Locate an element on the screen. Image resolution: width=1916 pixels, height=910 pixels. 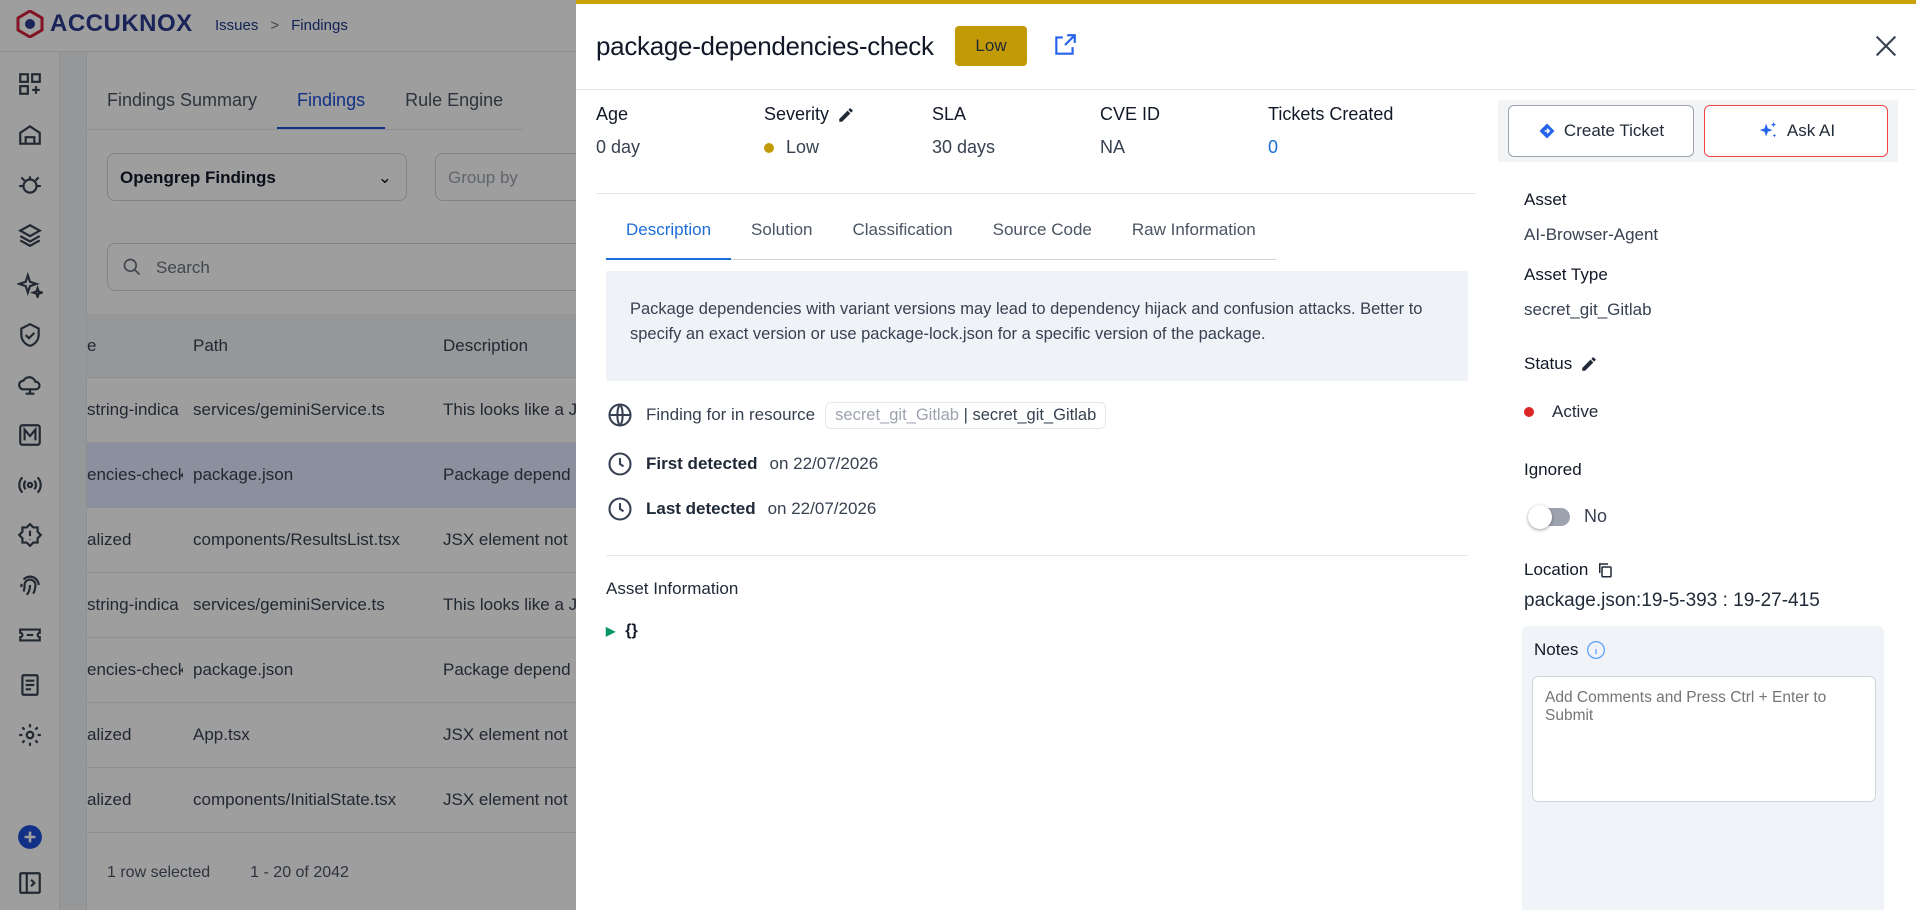
asset-section: Asset AI-Browser-Agent is located at coordinates (1709, 217).